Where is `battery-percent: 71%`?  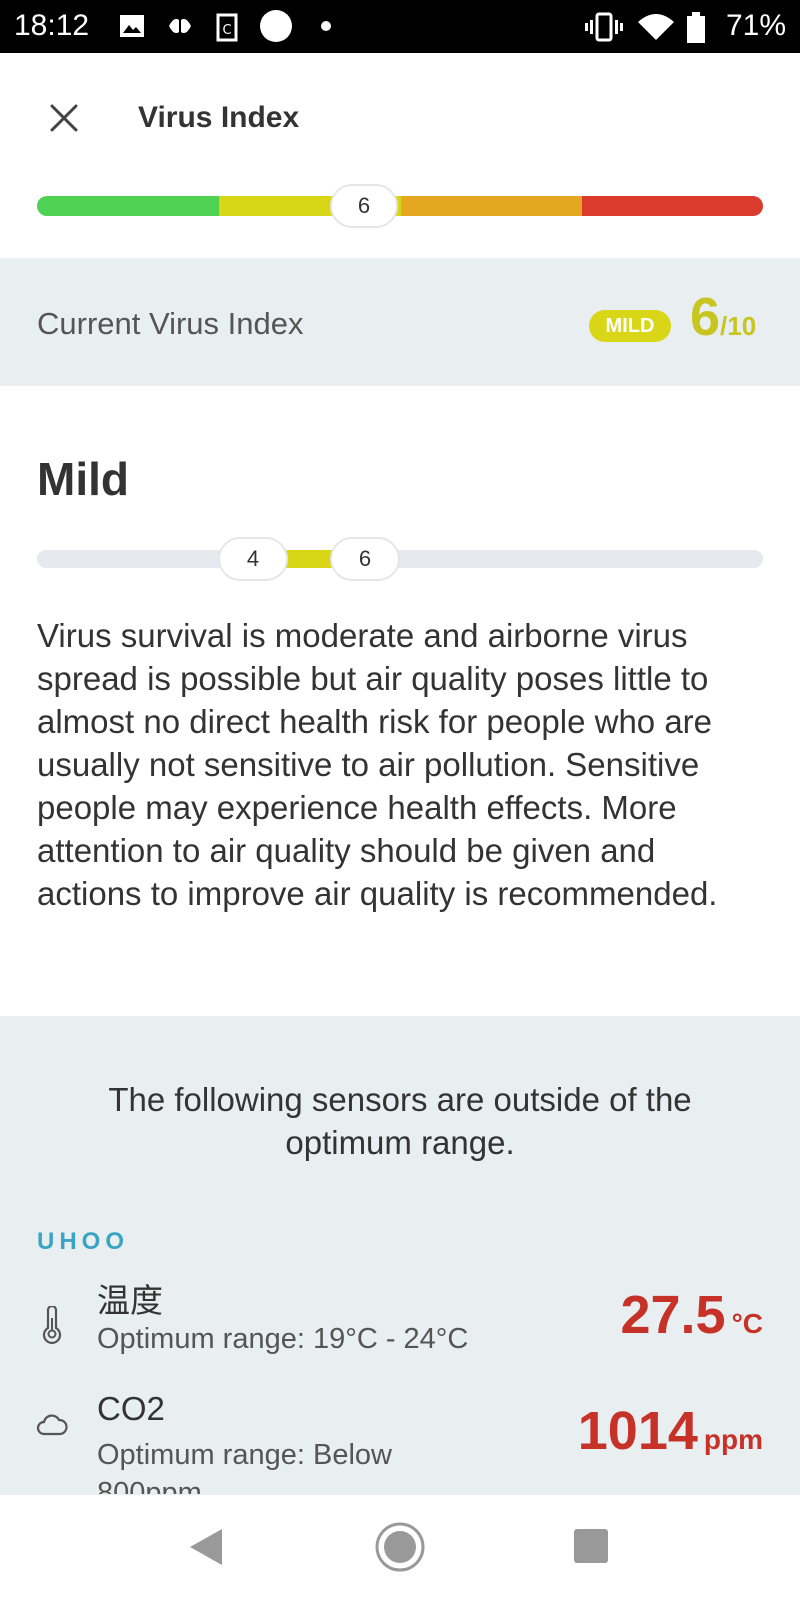
battery-percent: 71% is located at coordinates (755, 25).